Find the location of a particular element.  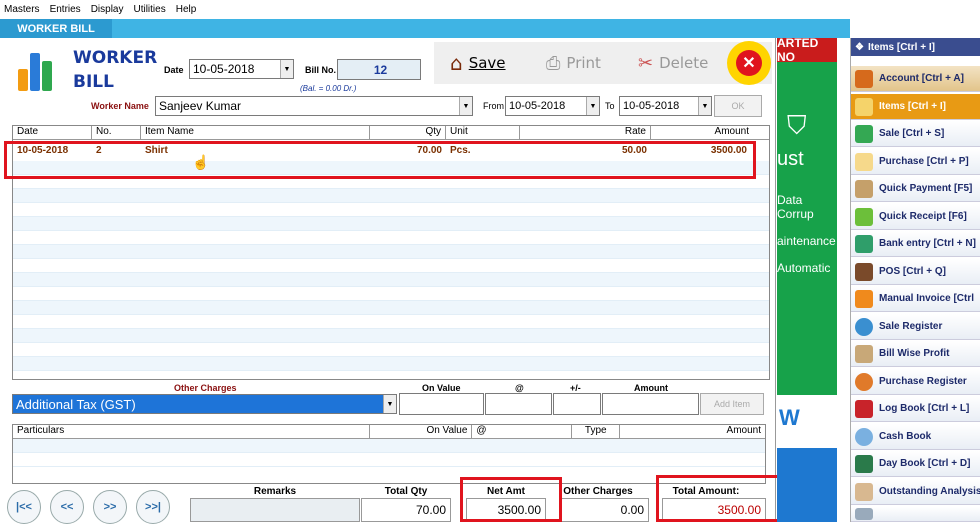

other-charges-total-label: Other Charges is located at coordinates (598, 491).